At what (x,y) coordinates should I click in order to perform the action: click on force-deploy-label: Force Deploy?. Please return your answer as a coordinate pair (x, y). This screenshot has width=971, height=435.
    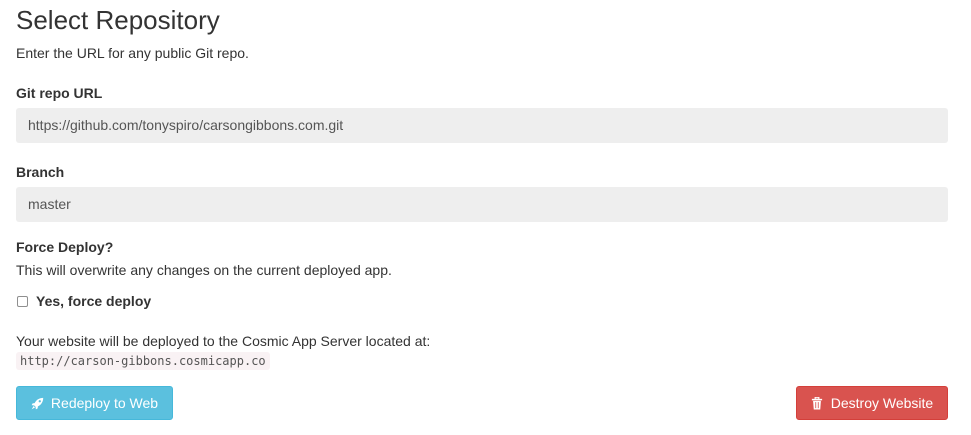
    Looking at the image, I should click on (65, 247).